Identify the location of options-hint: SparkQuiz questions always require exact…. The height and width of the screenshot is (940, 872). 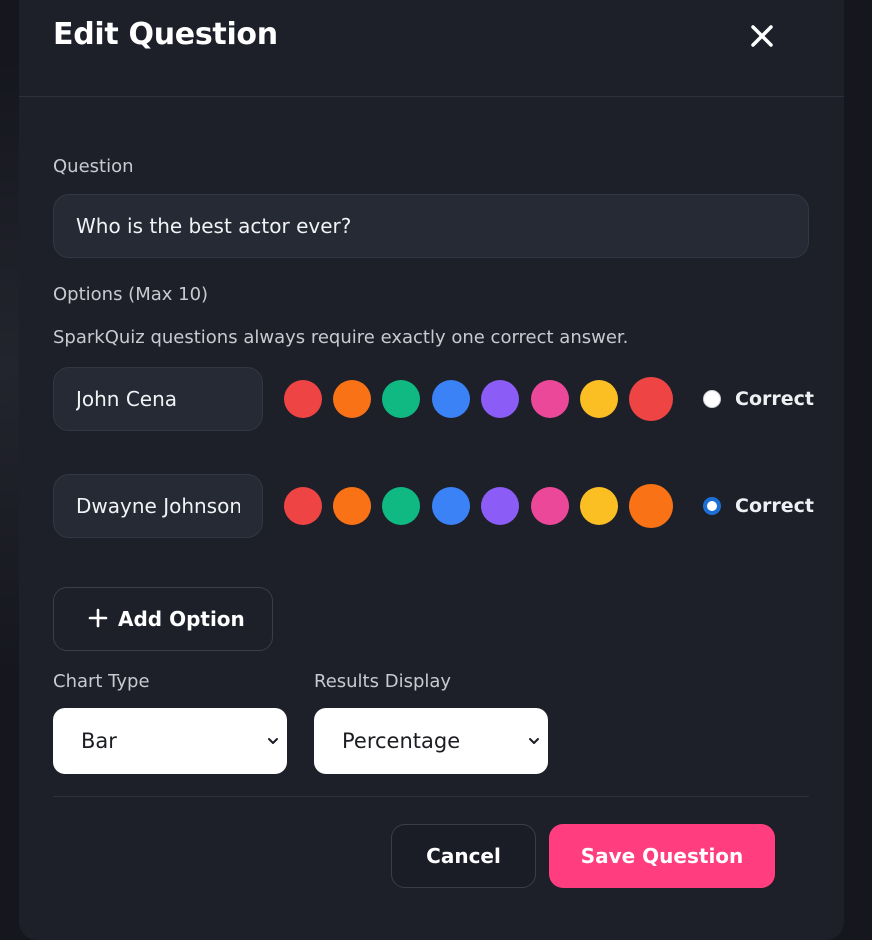
(341, 337).